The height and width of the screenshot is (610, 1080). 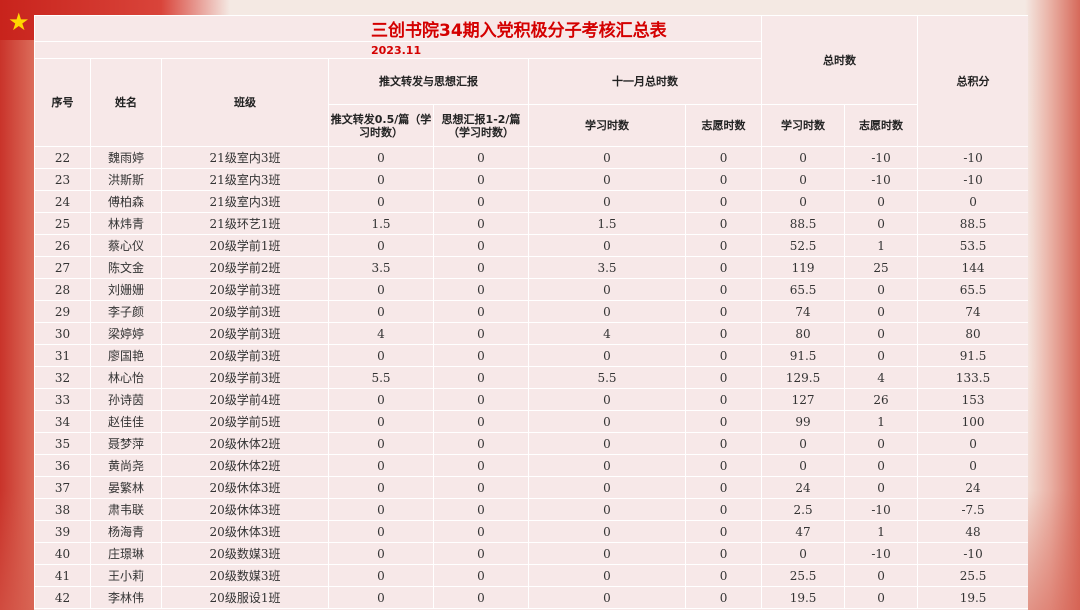 What do you see at coordinates (803, 487) in the screenshot?
I see `total-study-cell: 24` at bounding box center [803, 487].